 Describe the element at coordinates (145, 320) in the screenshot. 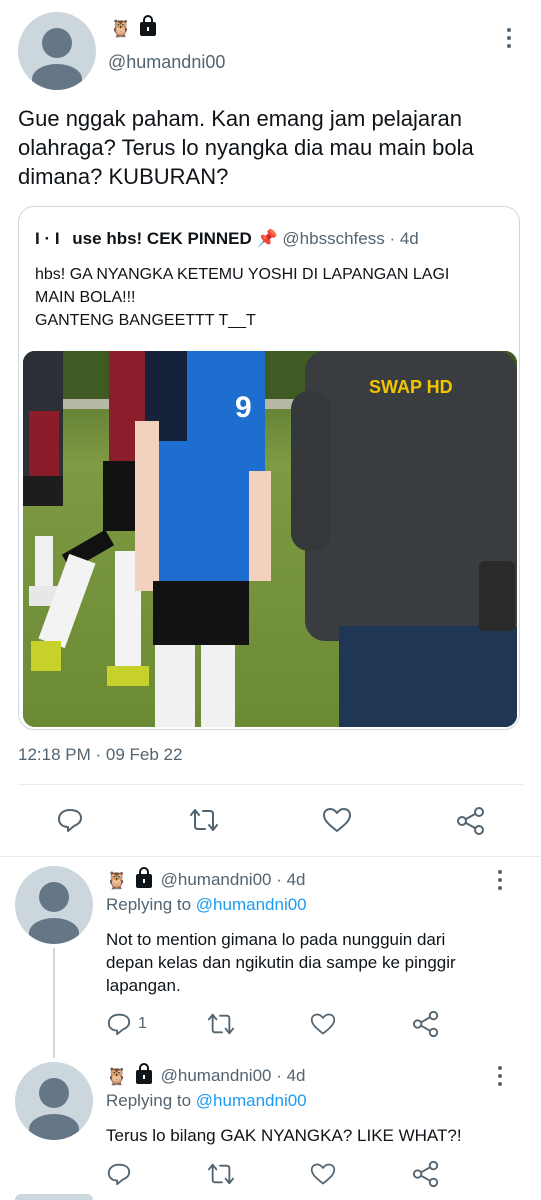

I see `quote-text-line: GANTENG BANGEETTT T__T` at that location.